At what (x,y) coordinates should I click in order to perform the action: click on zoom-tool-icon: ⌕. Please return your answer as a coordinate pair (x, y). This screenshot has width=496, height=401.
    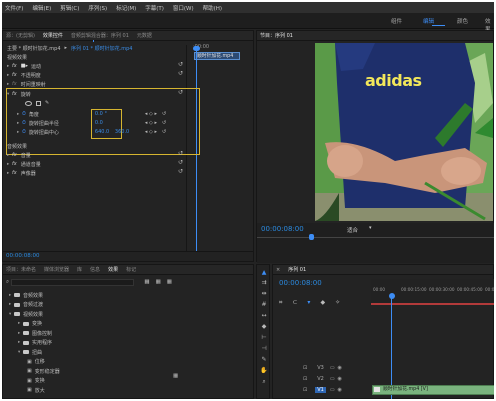
    Looking at the image, I should click on (264, 382).